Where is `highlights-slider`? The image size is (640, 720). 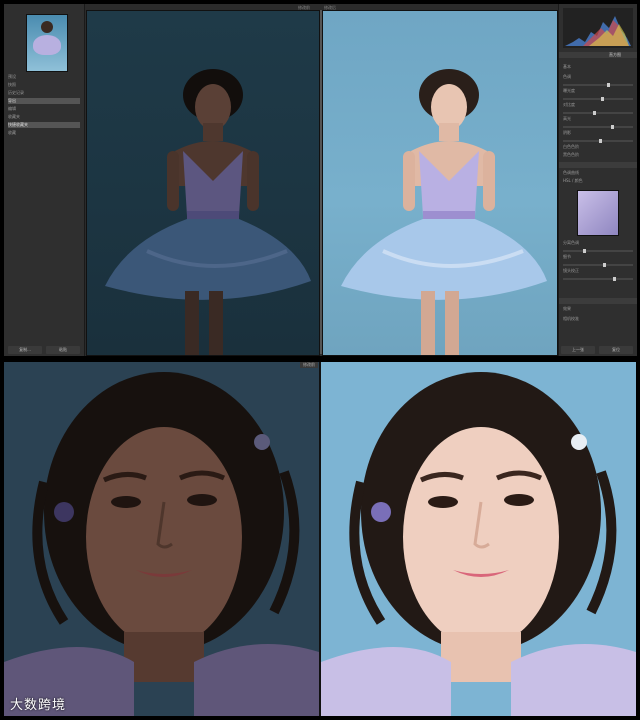
highlights-slider is located at coordinates (598, 113).